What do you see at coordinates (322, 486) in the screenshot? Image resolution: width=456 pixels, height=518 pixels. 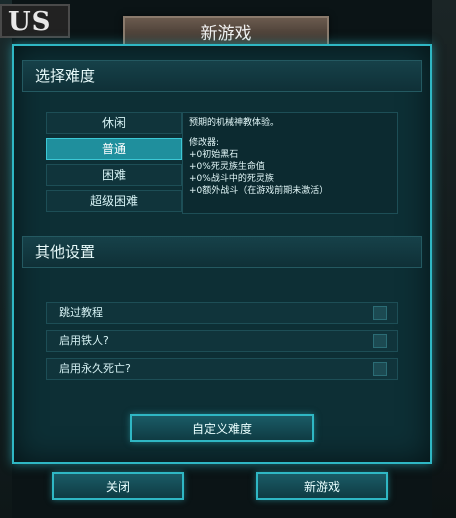 I see `new-game-button: 新游戏` at bounding box center [322, 486].